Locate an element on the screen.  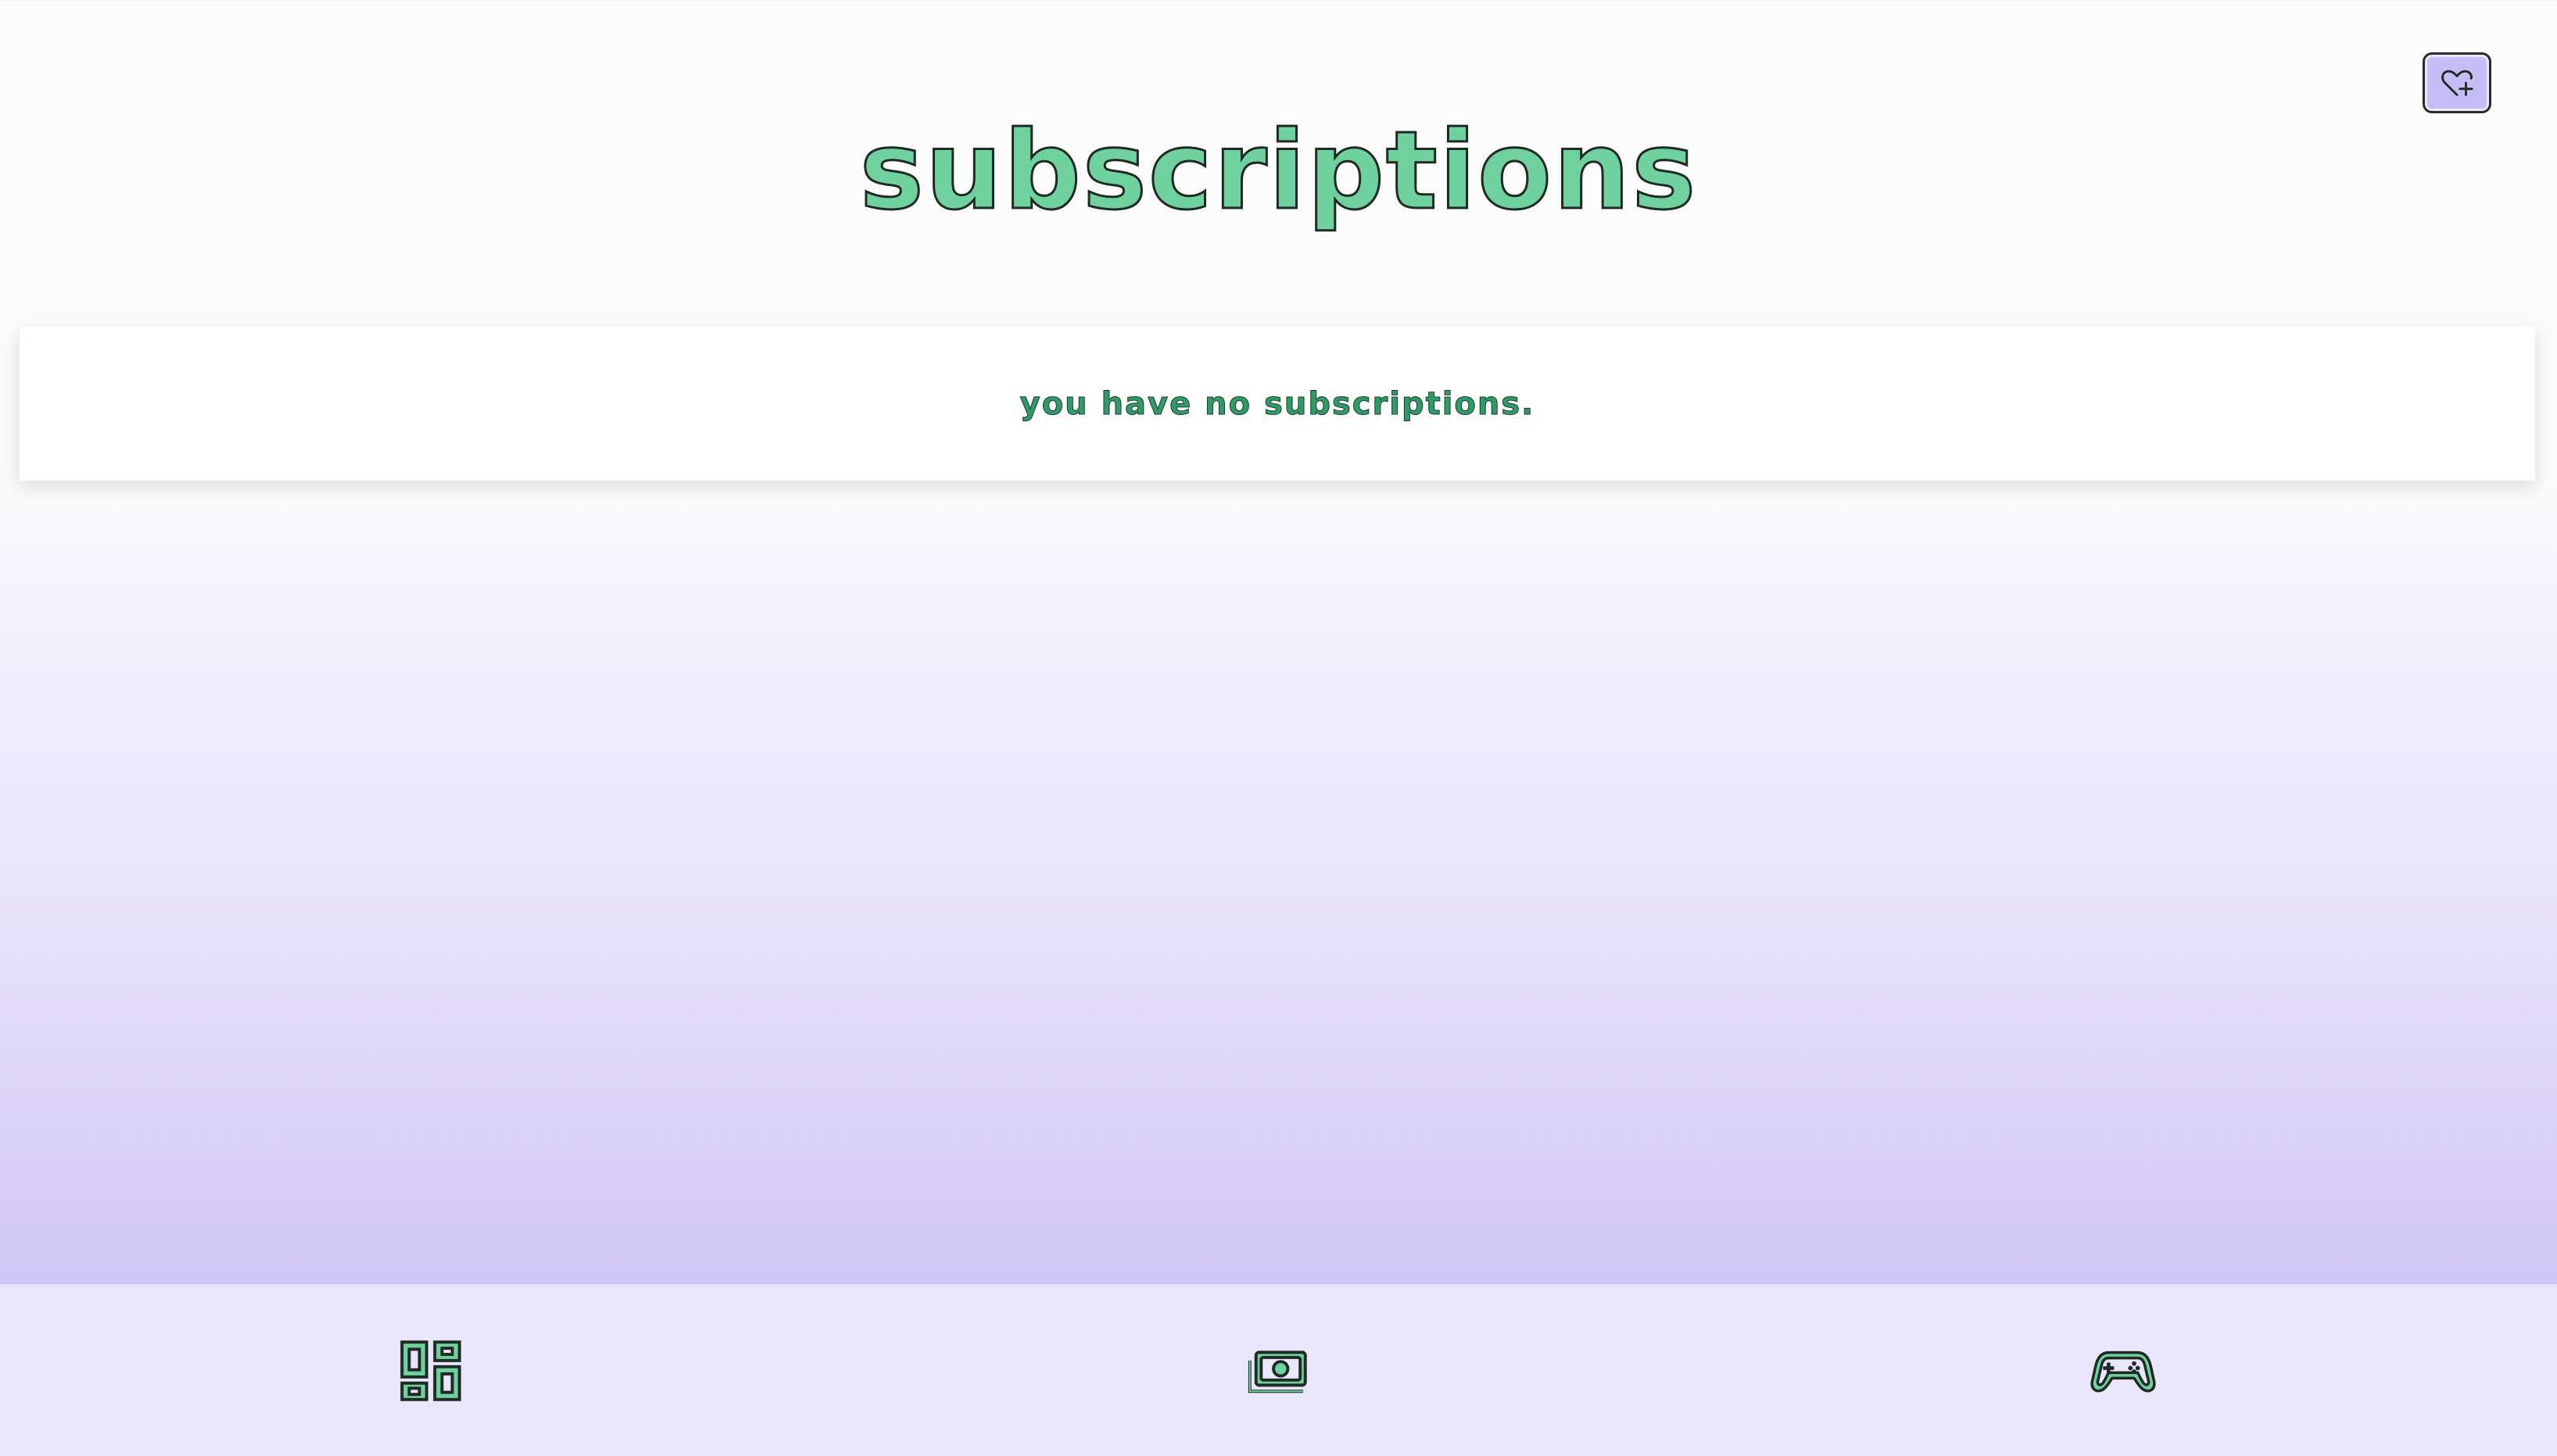
nav-dashboard is located at coordinates (431, 1370).